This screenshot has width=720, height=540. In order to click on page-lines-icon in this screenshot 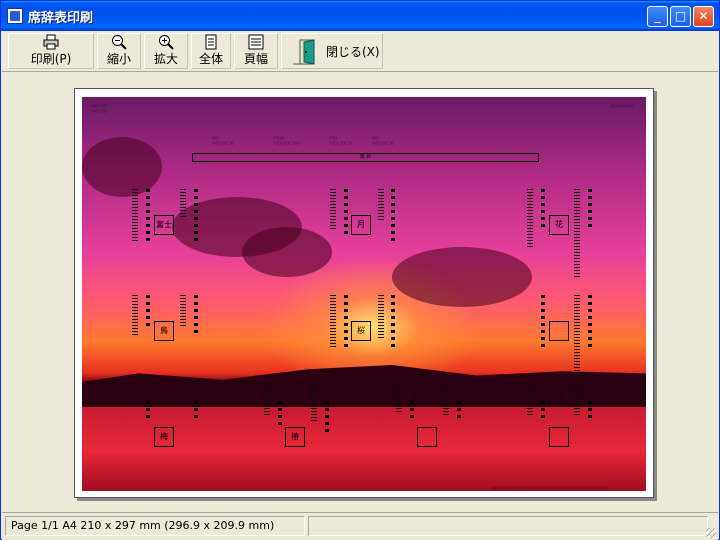, I will do `click(256, 43)`.